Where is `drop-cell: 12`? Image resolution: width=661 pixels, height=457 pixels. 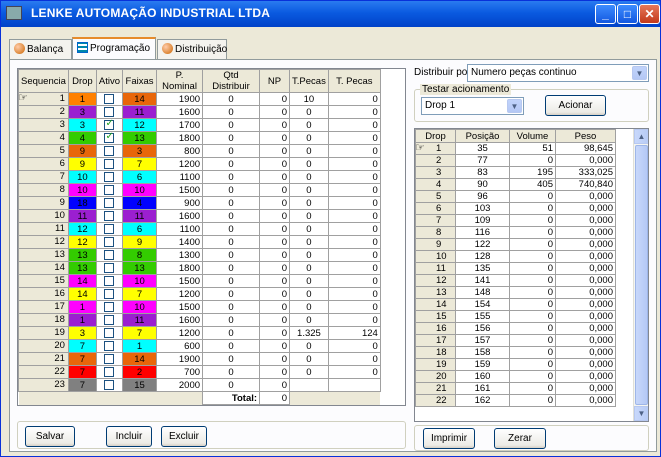
drop-cell: 12 is located at coordinates (82, 242).